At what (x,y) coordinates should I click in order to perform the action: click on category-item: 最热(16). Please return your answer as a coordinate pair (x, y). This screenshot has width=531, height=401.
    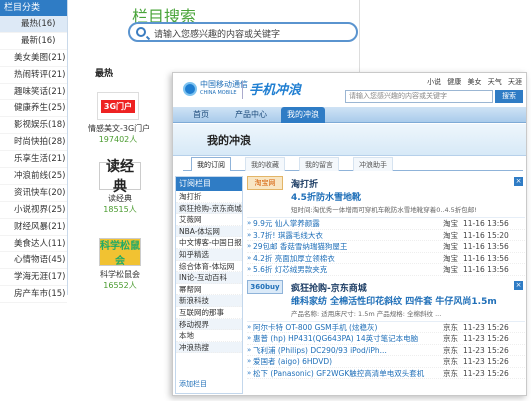
    Looking at the image, I should click on (33, 24).